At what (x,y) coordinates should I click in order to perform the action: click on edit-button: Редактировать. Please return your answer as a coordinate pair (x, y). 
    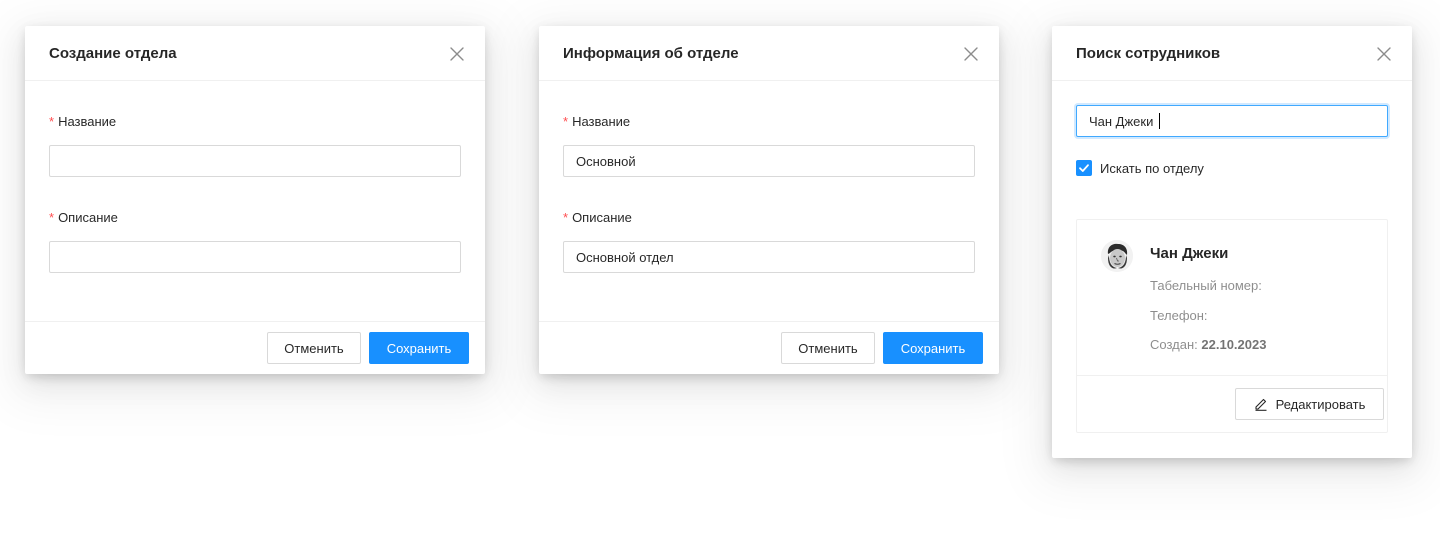
    Looking at the image, I should click on (1309, 404).